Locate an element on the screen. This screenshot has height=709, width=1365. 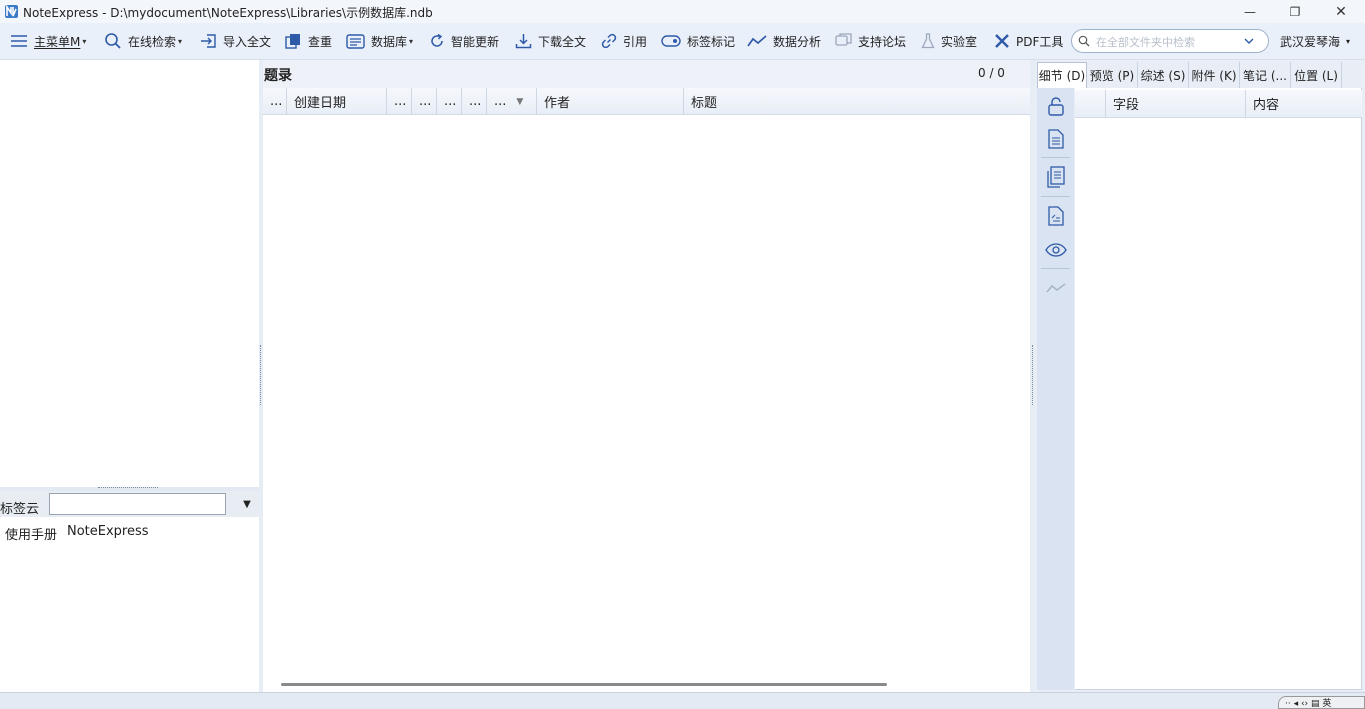
minimize-icon: — is located at coordinates (1250, 11).